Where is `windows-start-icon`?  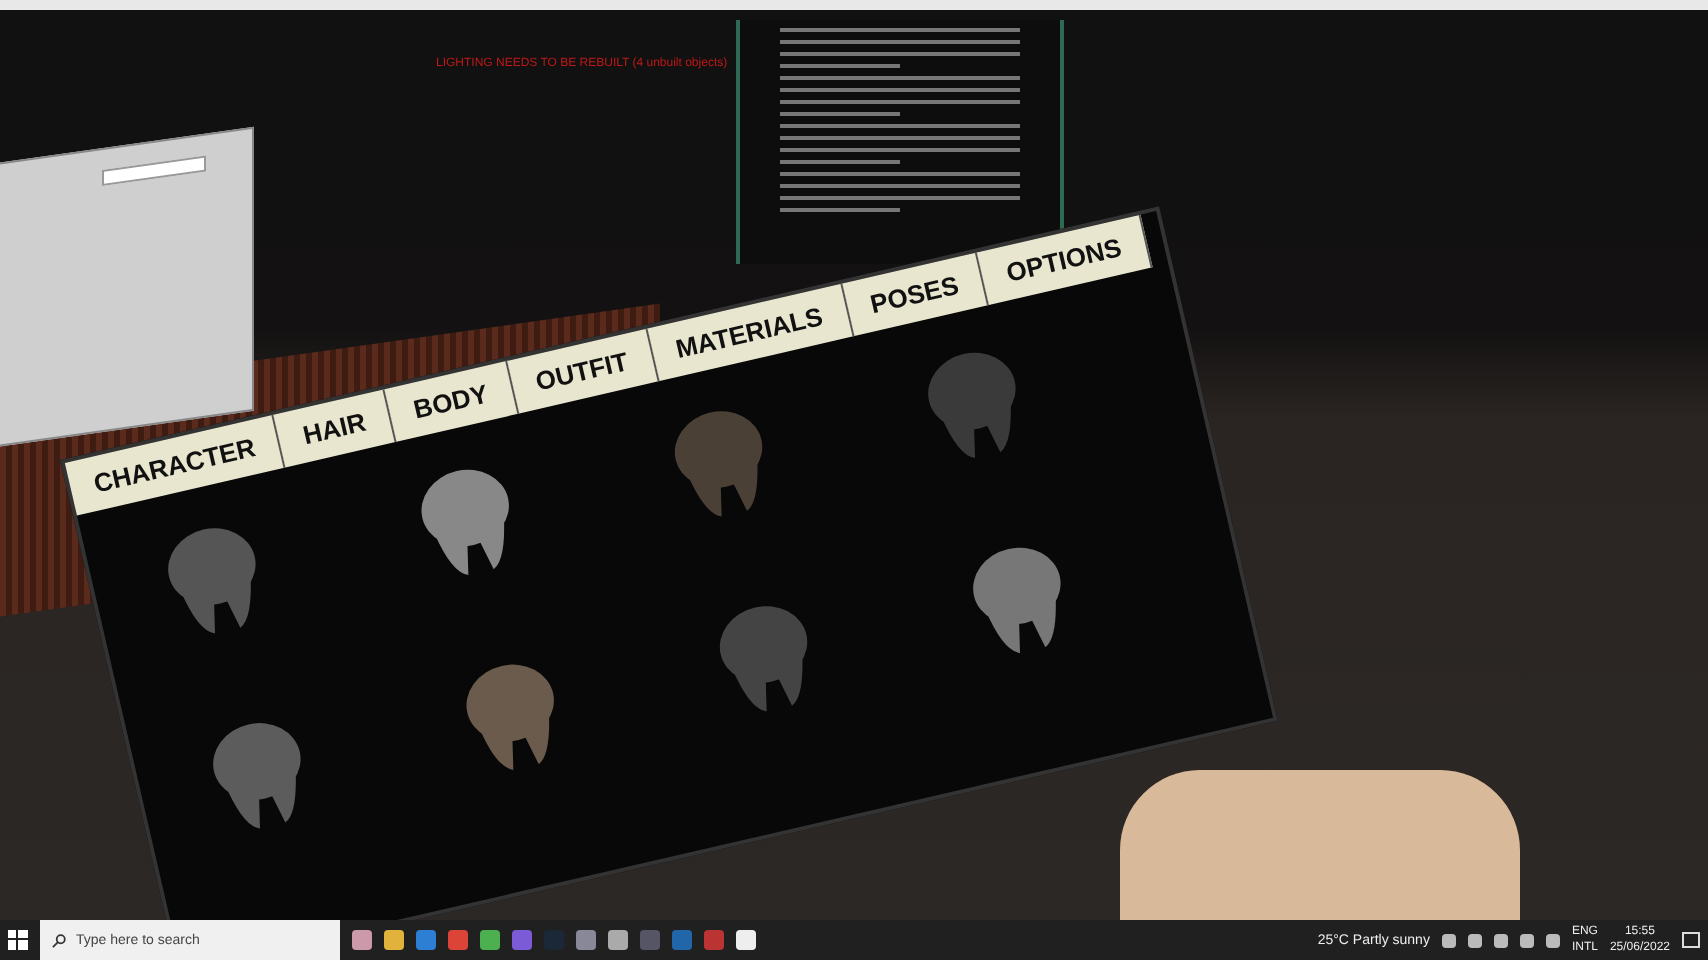 windows-start-icon is located at coordinates (18, 940).